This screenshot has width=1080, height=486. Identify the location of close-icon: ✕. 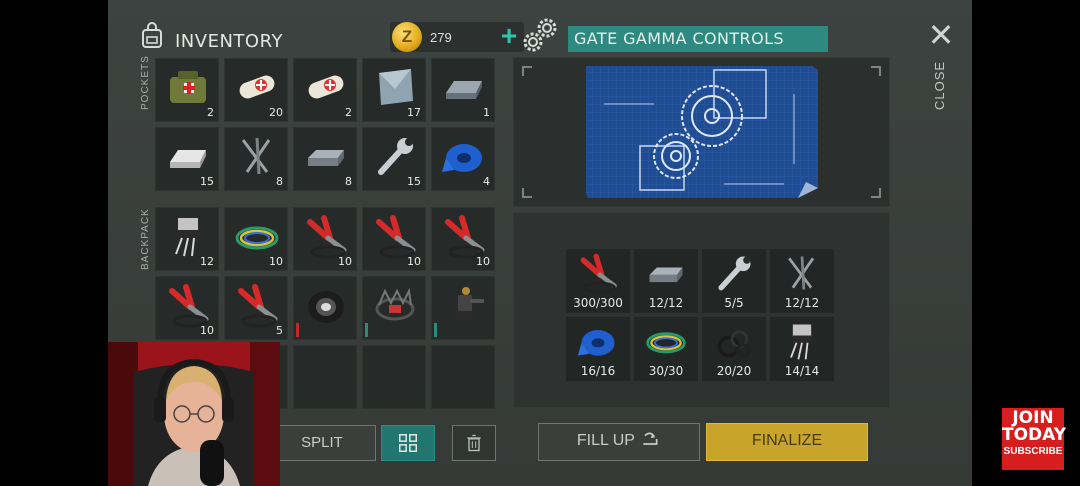
(941, 35).